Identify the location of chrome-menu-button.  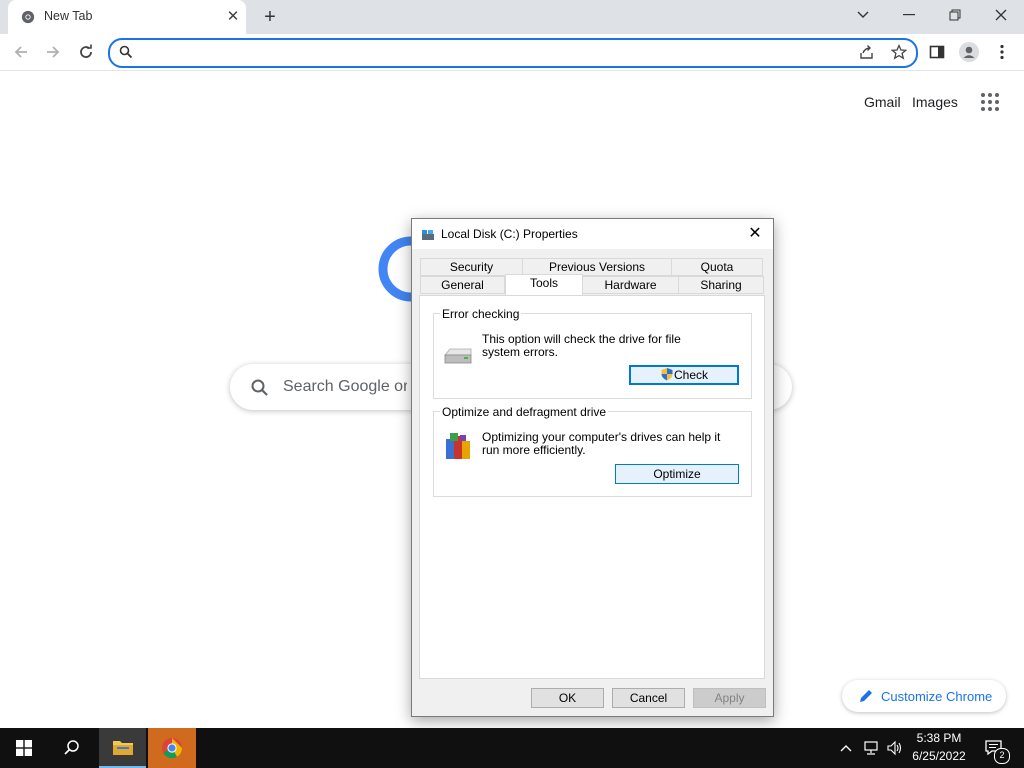
(1002, 52).